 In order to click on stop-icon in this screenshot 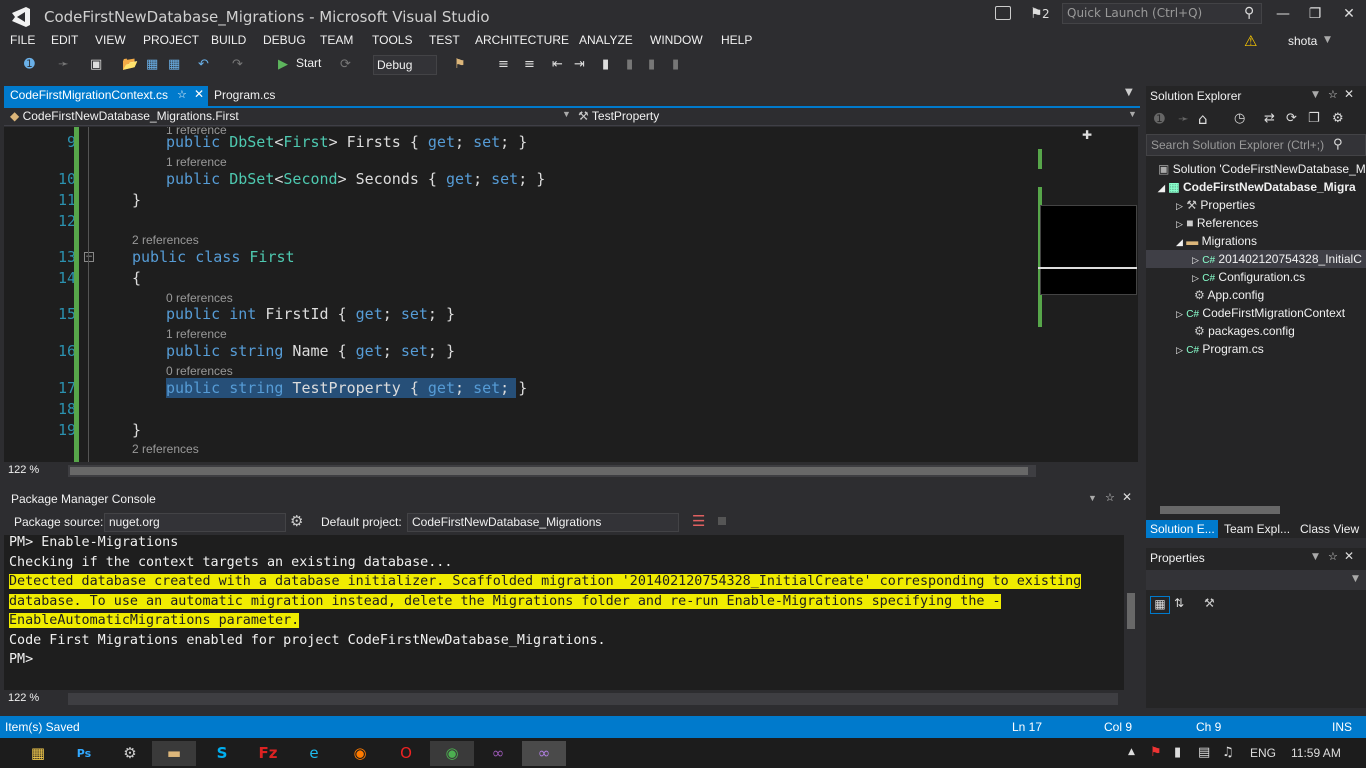, I will do `click(722, 521)`.